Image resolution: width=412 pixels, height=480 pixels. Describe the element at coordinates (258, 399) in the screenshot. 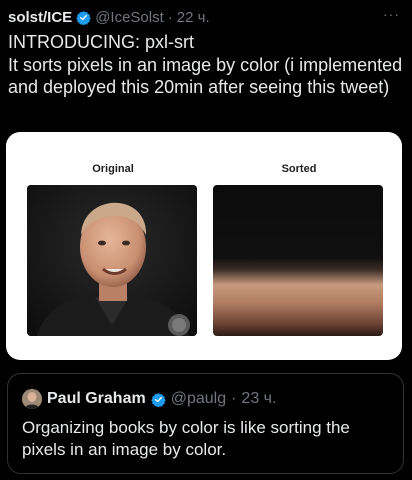

I see `quoted-tweet-timestamp: 23 ч.` at that location.